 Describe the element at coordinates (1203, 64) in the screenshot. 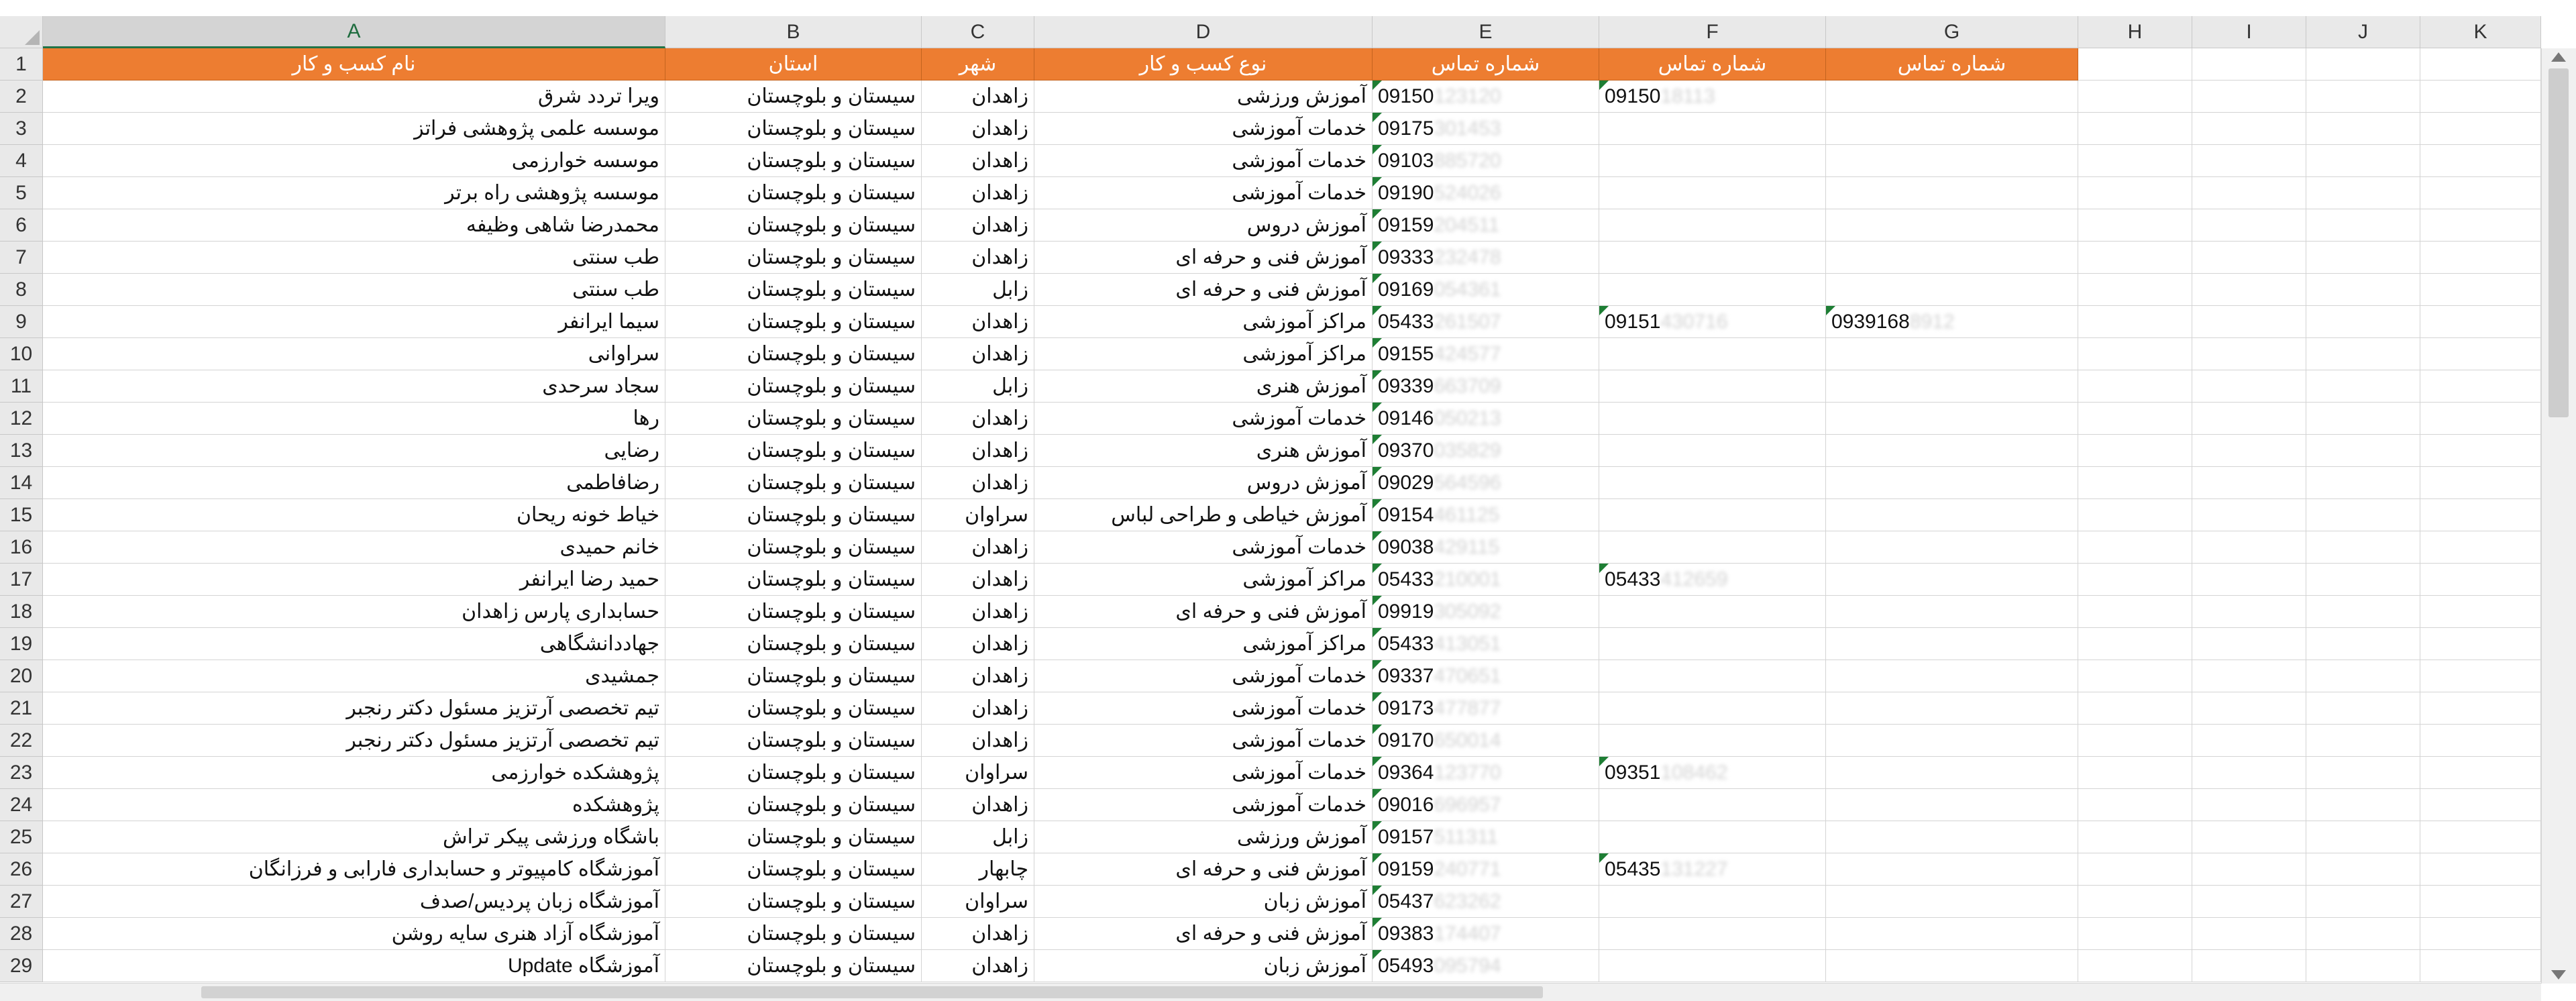

I see `header-cell-d: نوع کسب و کار` at that location.